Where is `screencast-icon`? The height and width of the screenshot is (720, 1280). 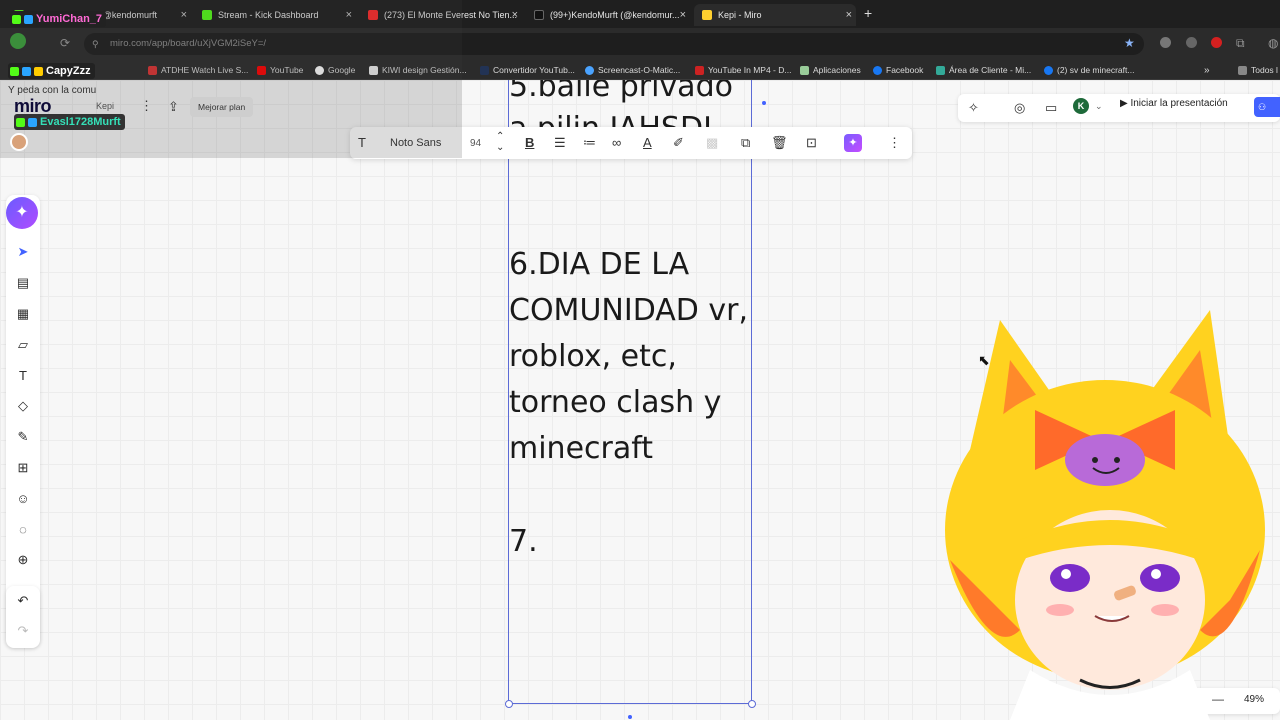 screencast-icon is located at coordinates (589, 70).